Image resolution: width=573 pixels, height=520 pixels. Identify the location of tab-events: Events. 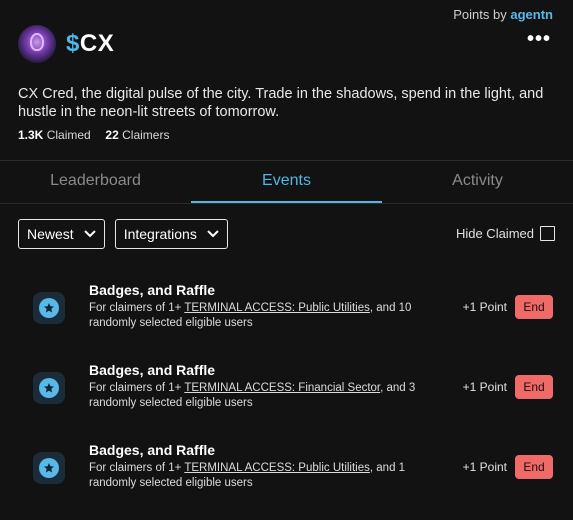
(286, 182).